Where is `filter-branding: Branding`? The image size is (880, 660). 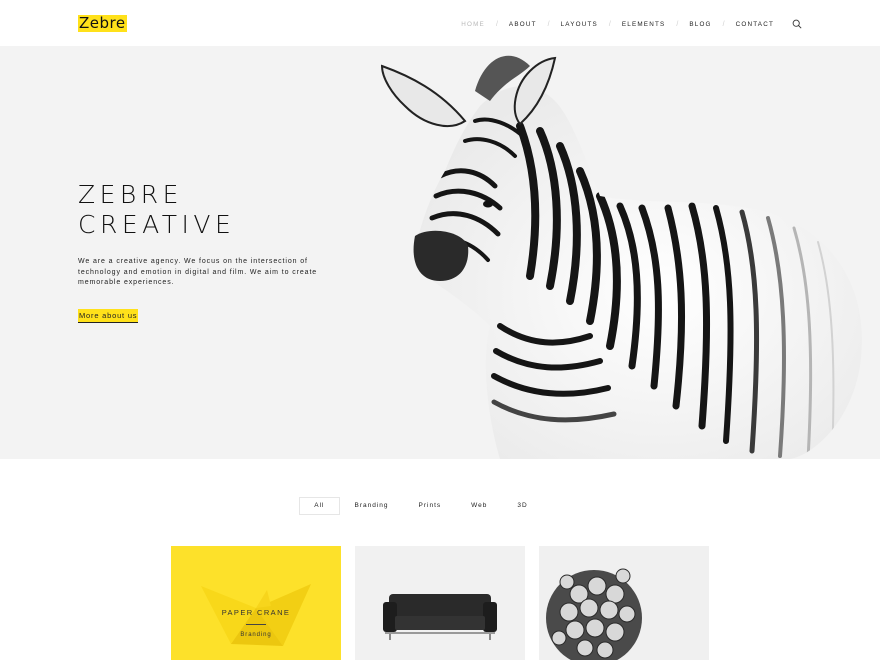
filter-branding: Branding is located at coordinates (372, 506).